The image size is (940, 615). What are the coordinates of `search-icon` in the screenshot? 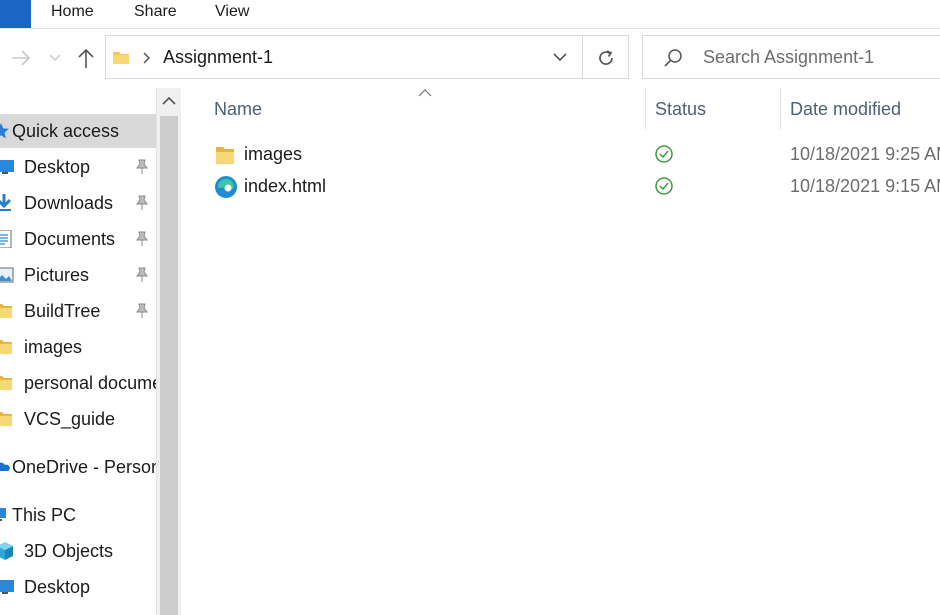 It's located at (673, 58).